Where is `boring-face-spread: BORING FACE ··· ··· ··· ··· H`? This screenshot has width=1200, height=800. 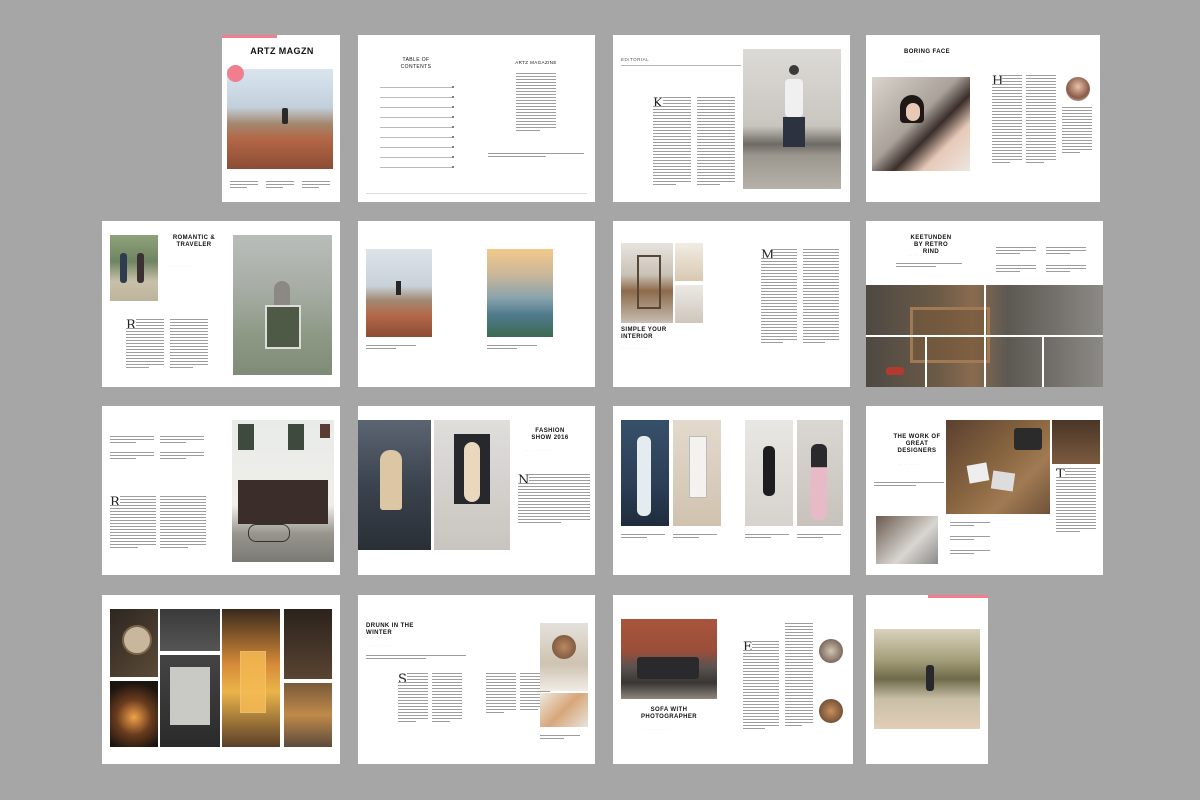 boring-face-spread: BORING FACE ··· ··· ··· ··· H is located at coordinates (983, 118).